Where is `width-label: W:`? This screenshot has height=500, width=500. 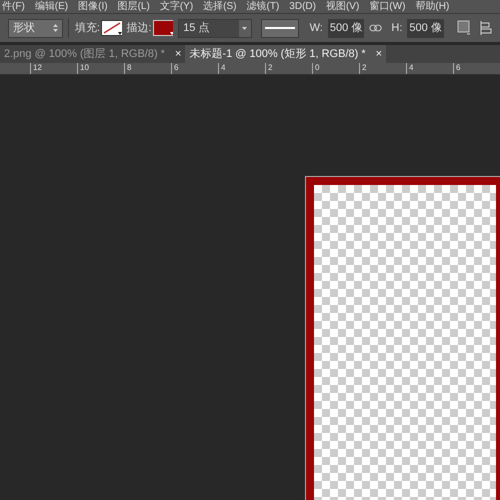 width-label: W: is located at coordinates (316, 28).